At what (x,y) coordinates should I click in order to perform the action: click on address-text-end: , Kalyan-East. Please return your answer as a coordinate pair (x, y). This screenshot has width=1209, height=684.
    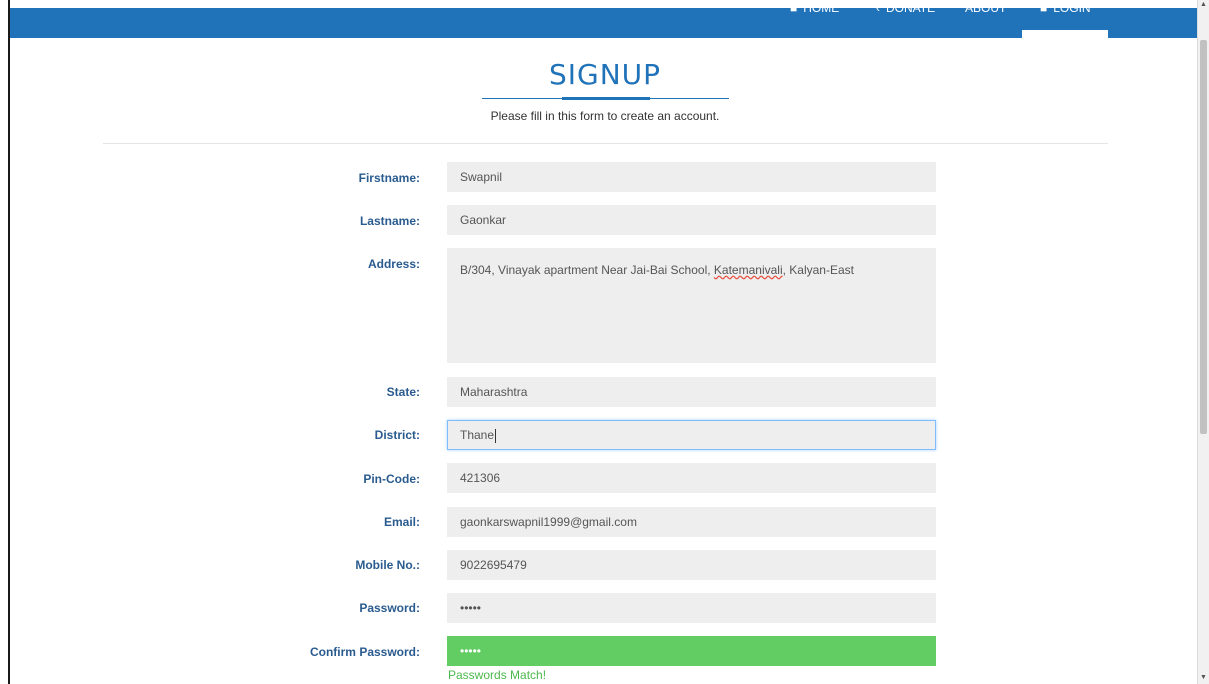
    Looking at the image, I should click on (818, 270).